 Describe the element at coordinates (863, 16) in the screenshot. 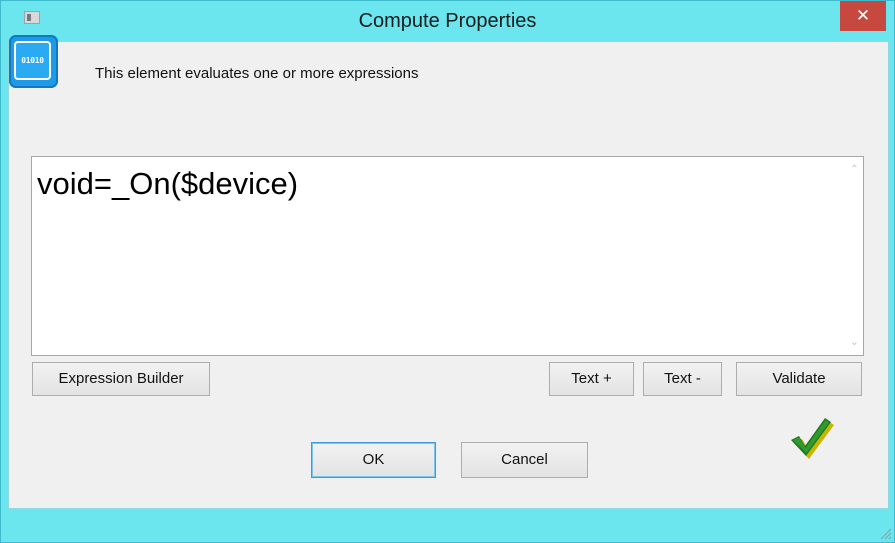

I see `close-button: ✕` at that location.